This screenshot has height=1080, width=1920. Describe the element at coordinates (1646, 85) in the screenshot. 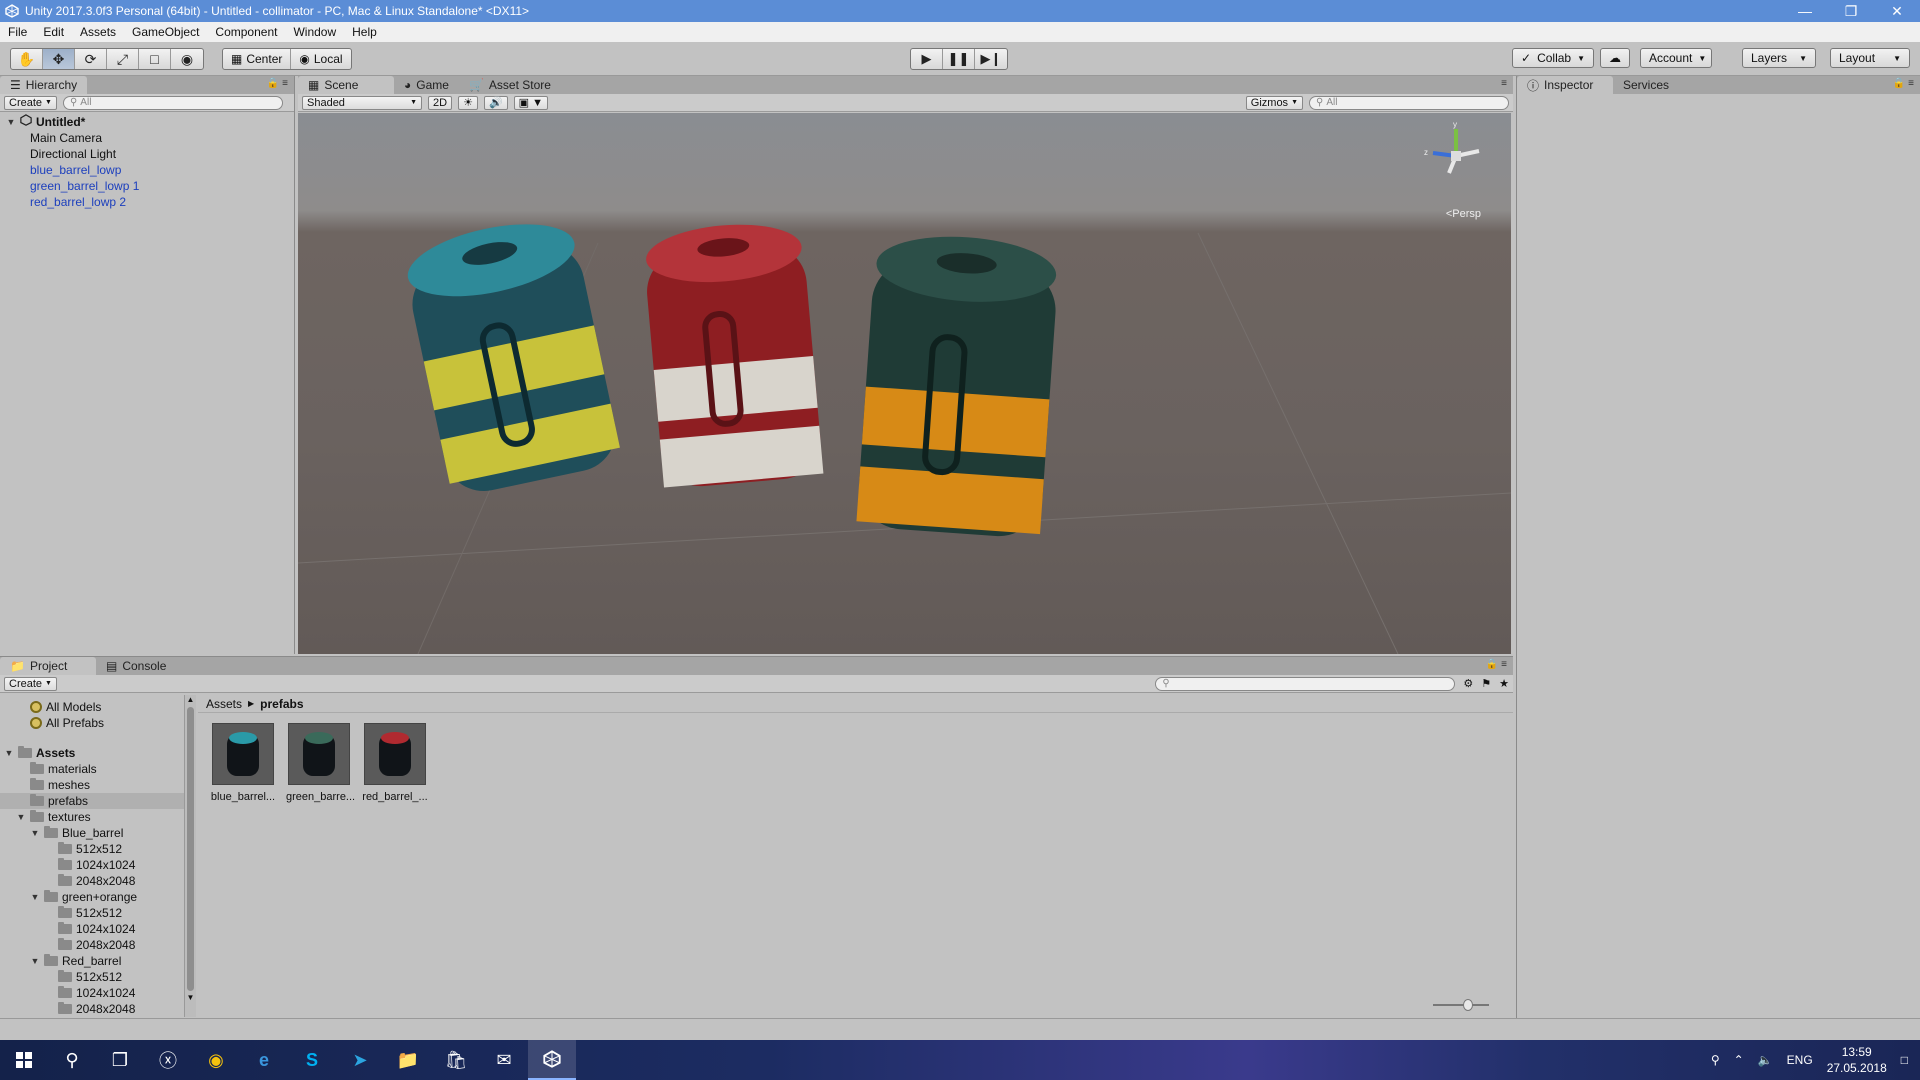

I see `tab-services: Services` at that location.